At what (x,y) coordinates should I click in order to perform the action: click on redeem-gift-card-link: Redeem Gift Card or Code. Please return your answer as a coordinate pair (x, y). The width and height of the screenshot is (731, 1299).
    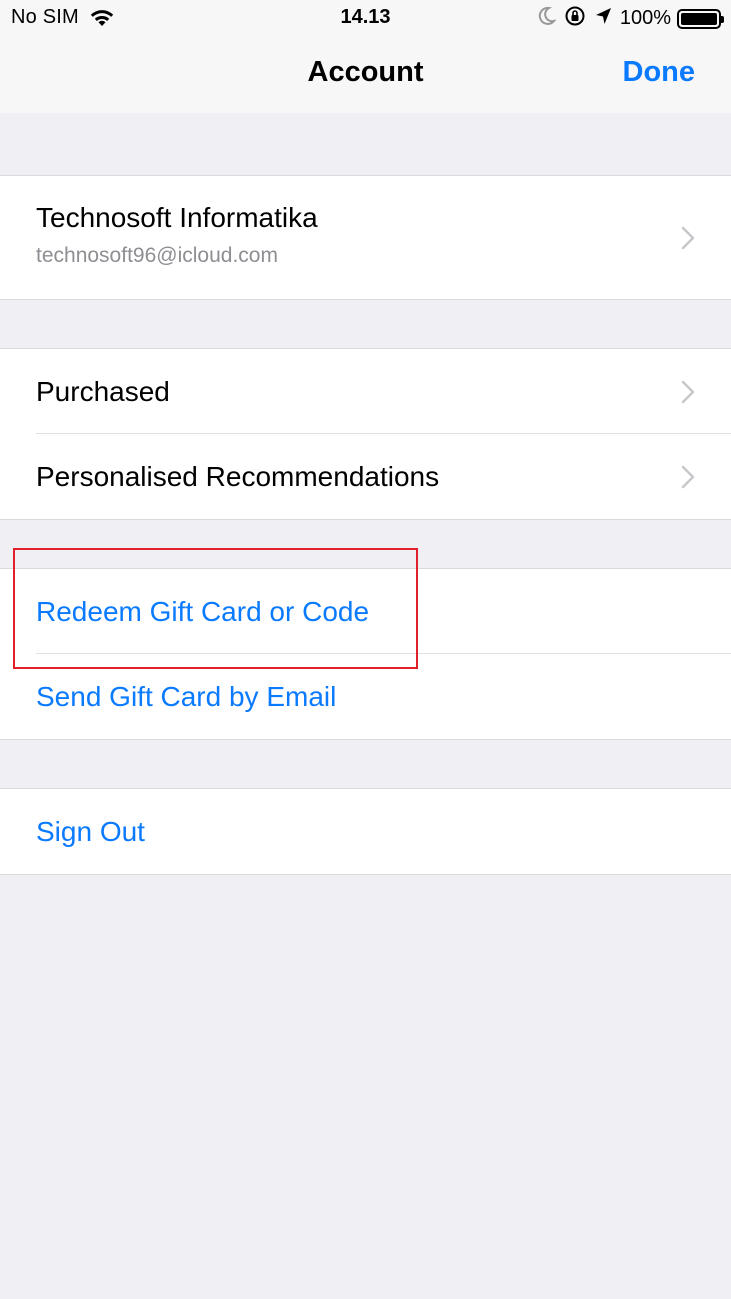
    Looking at the image, I should click on (202, 611).